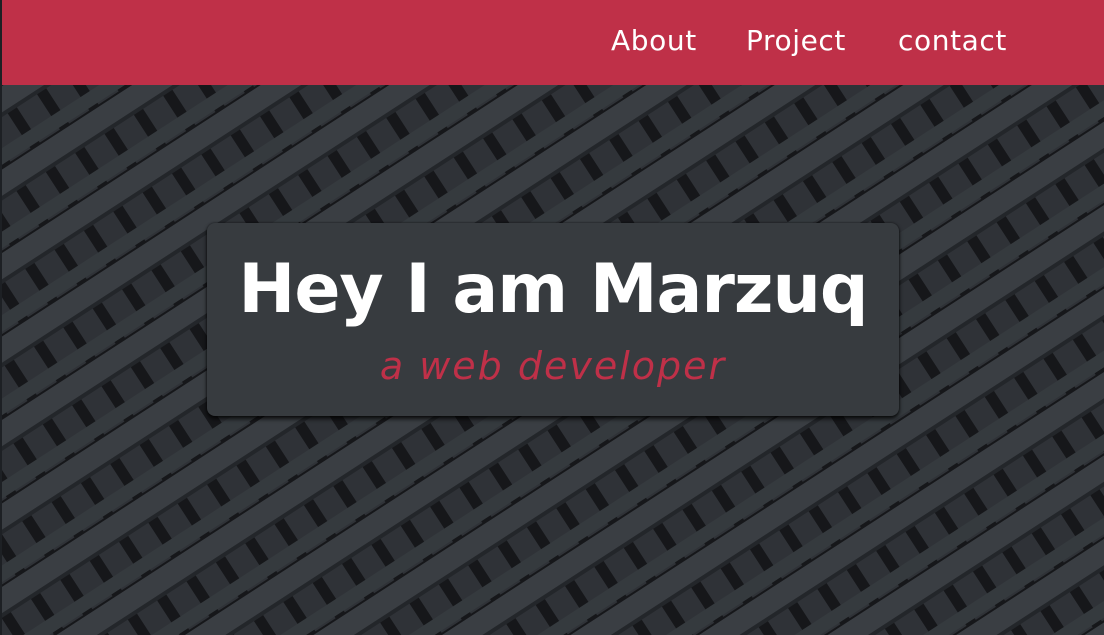 This screenshot has width=1104, height=635. I want to click on nav-link-project: Project, so click(796, 41).